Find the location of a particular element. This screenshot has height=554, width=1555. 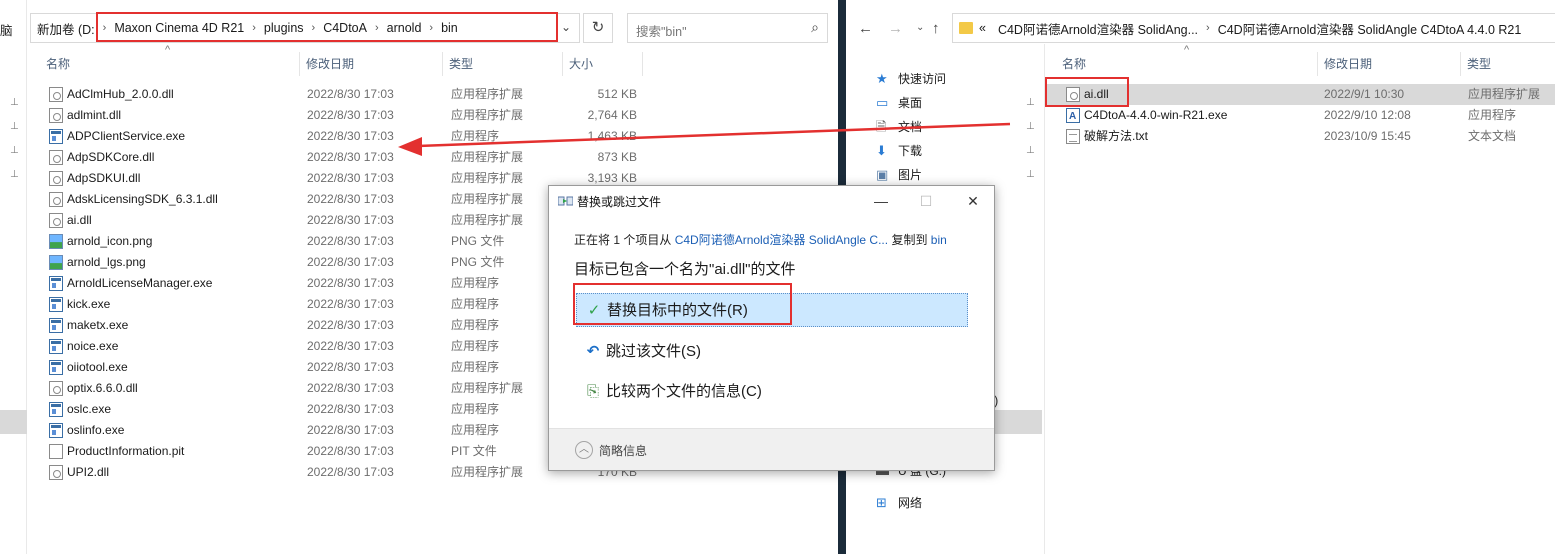

minimize-button: — is located at coordinates (881, 201).